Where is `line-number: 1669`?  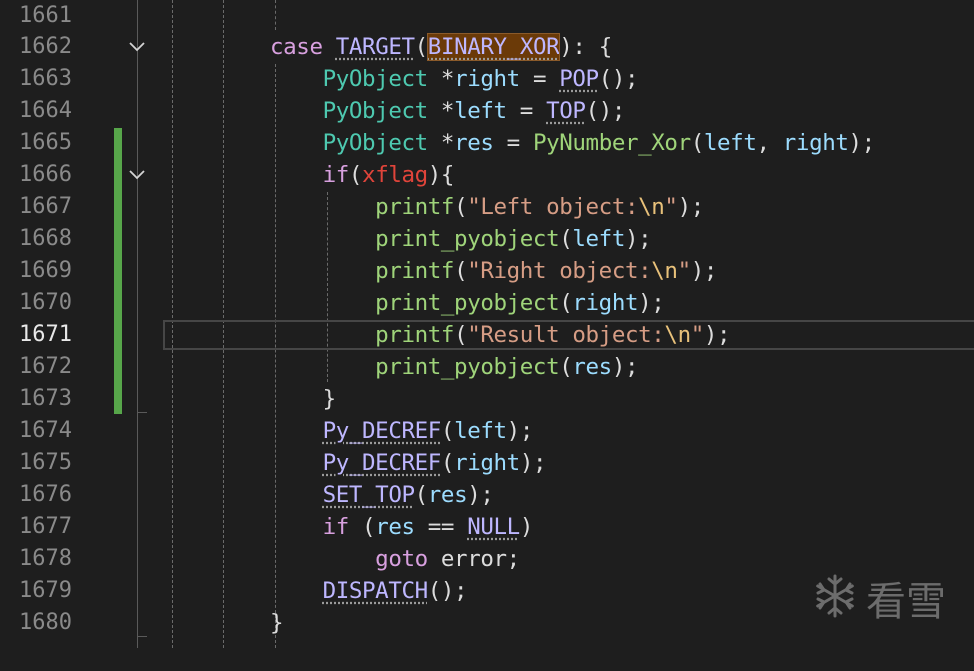 line-number: 1669 is located at coordinates (45, 270).